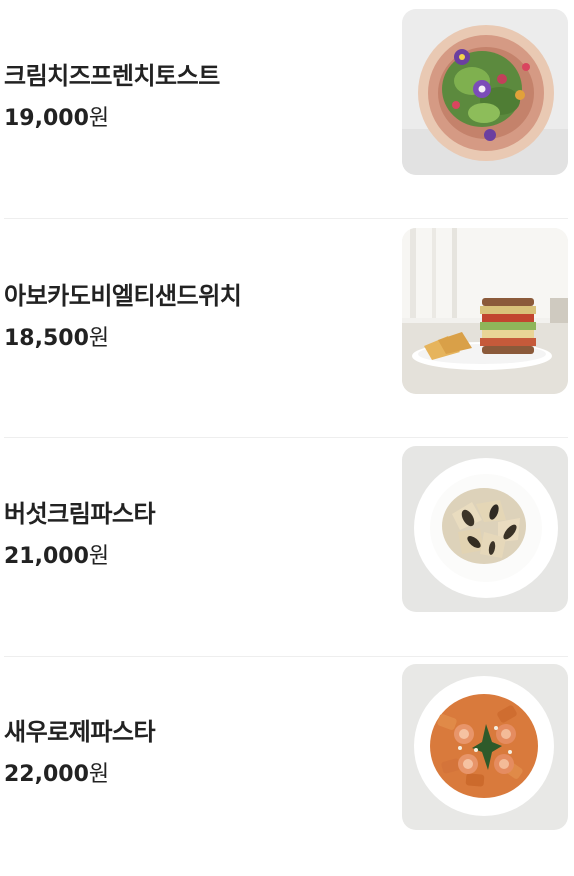  What do you see at coordinates (46, 556) in the screenshot?
I see `price-amount: 21,000` at bounding box center [46, 556].